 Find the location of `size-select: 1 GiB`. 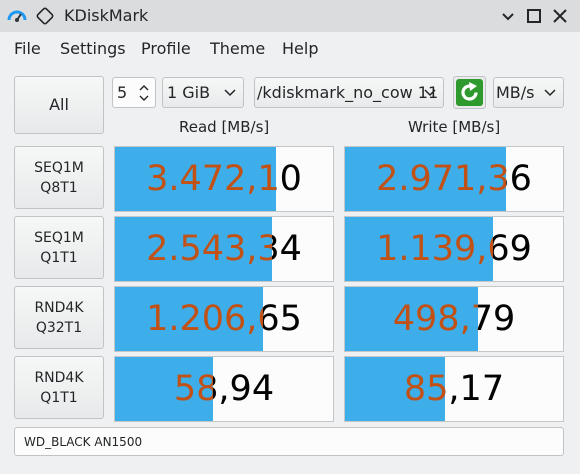

size-select: 1 GiB is located at coordinates (203, 92).